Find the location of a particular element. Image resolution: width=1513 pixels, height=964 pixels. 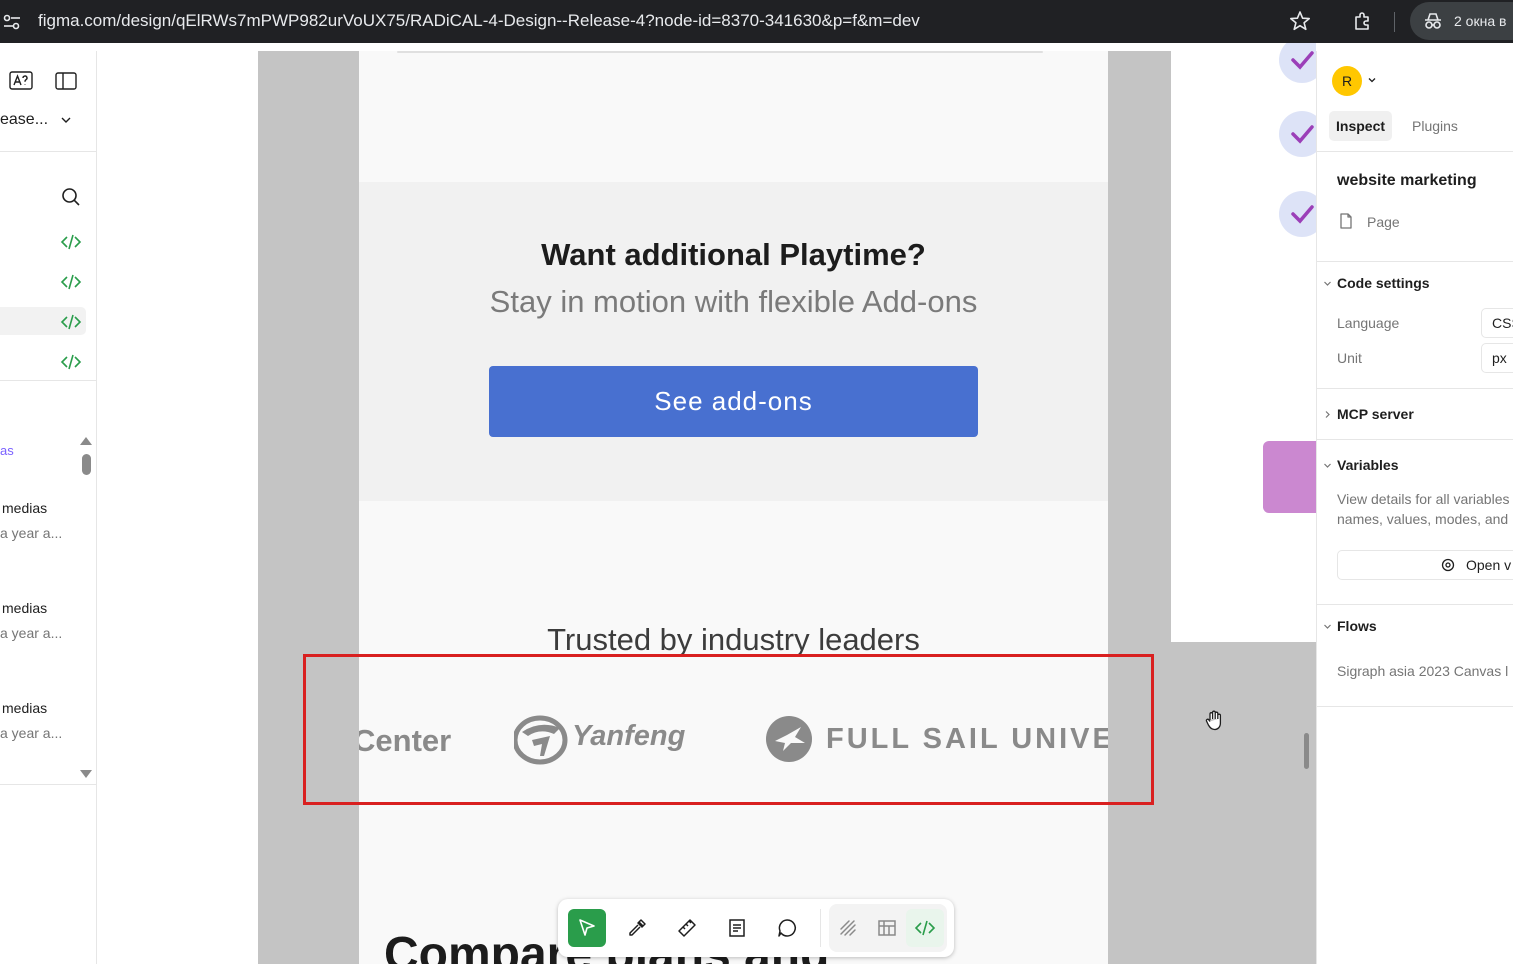

comment-icon is located at coordinates (787, 928).